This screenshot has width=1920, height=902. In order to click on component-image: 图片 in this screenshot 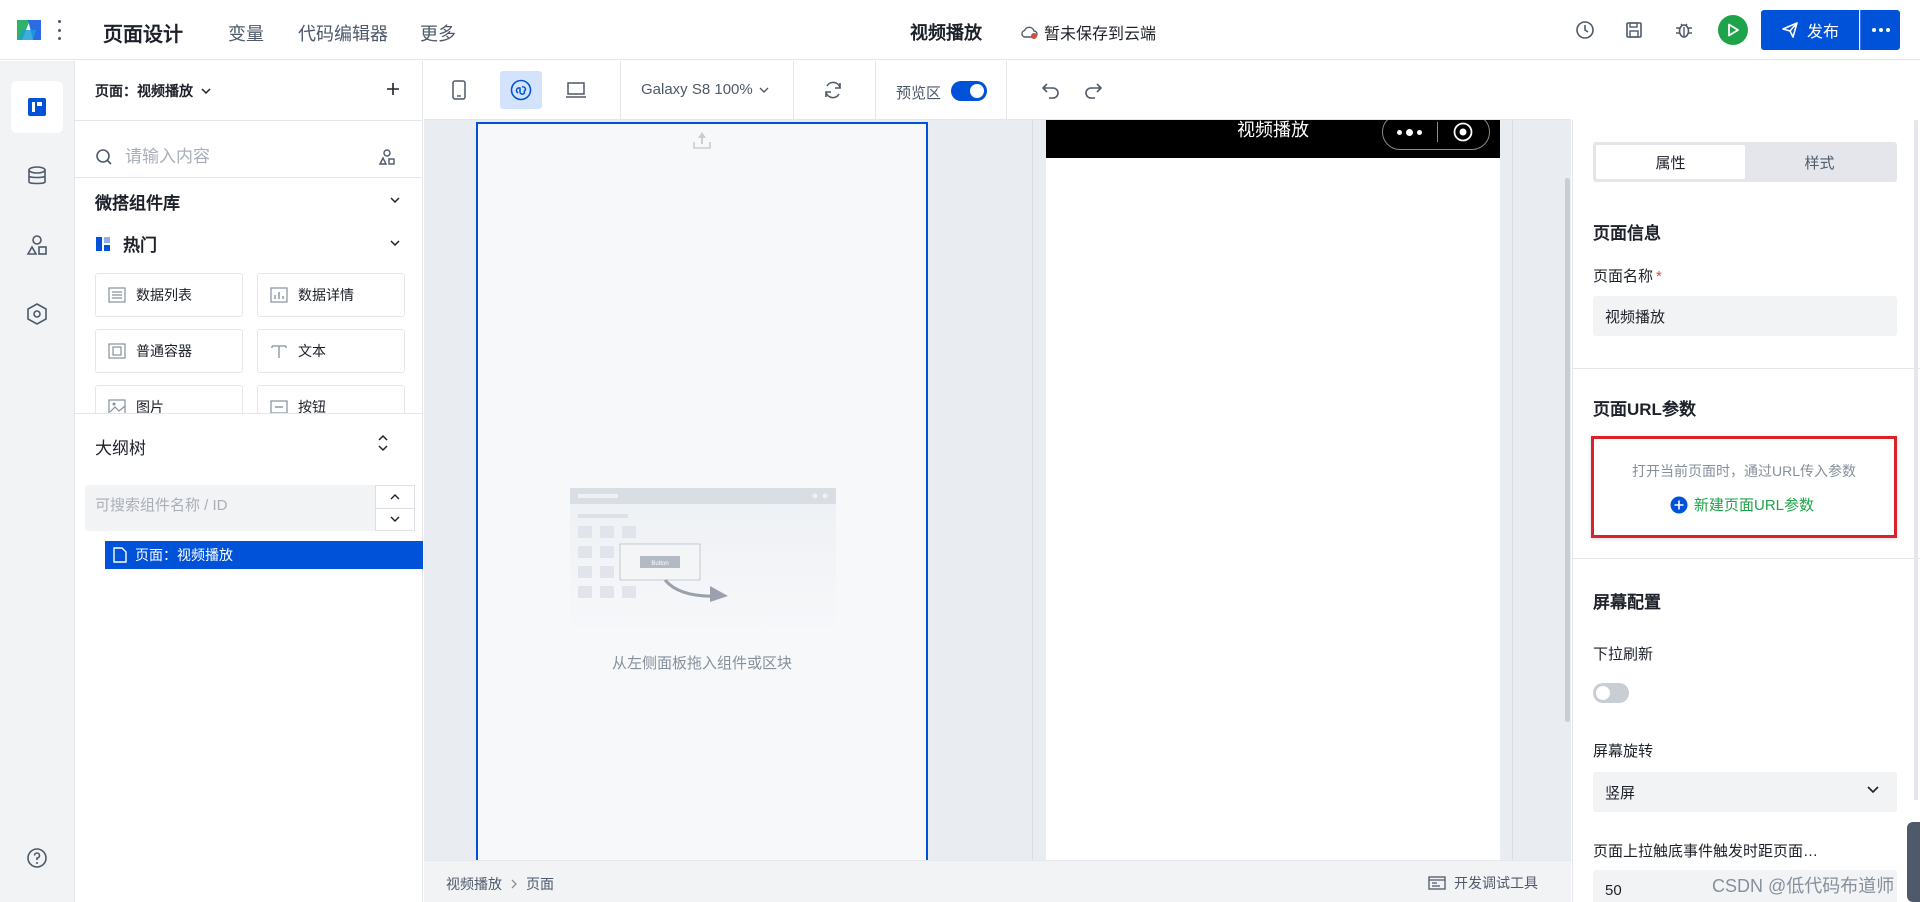, I will do `click(169, 399)`.